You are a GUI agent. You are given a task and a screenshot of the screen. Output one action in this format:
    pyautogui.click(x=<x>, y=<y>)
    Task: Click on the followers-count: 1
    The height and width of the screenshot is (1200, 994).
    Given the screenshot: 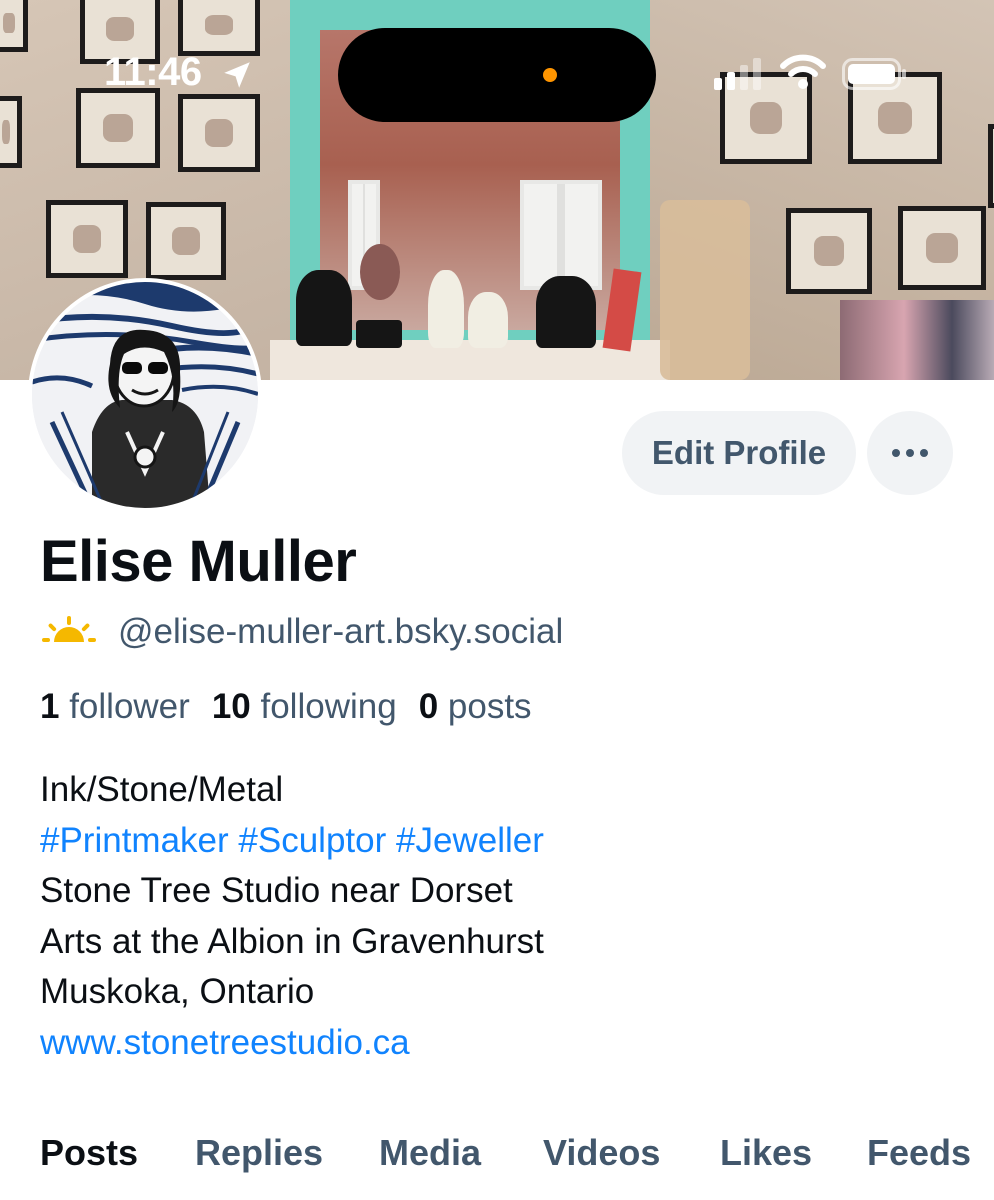 What is the action you would take?
    pyautogui.click(x=50, y=706)
    